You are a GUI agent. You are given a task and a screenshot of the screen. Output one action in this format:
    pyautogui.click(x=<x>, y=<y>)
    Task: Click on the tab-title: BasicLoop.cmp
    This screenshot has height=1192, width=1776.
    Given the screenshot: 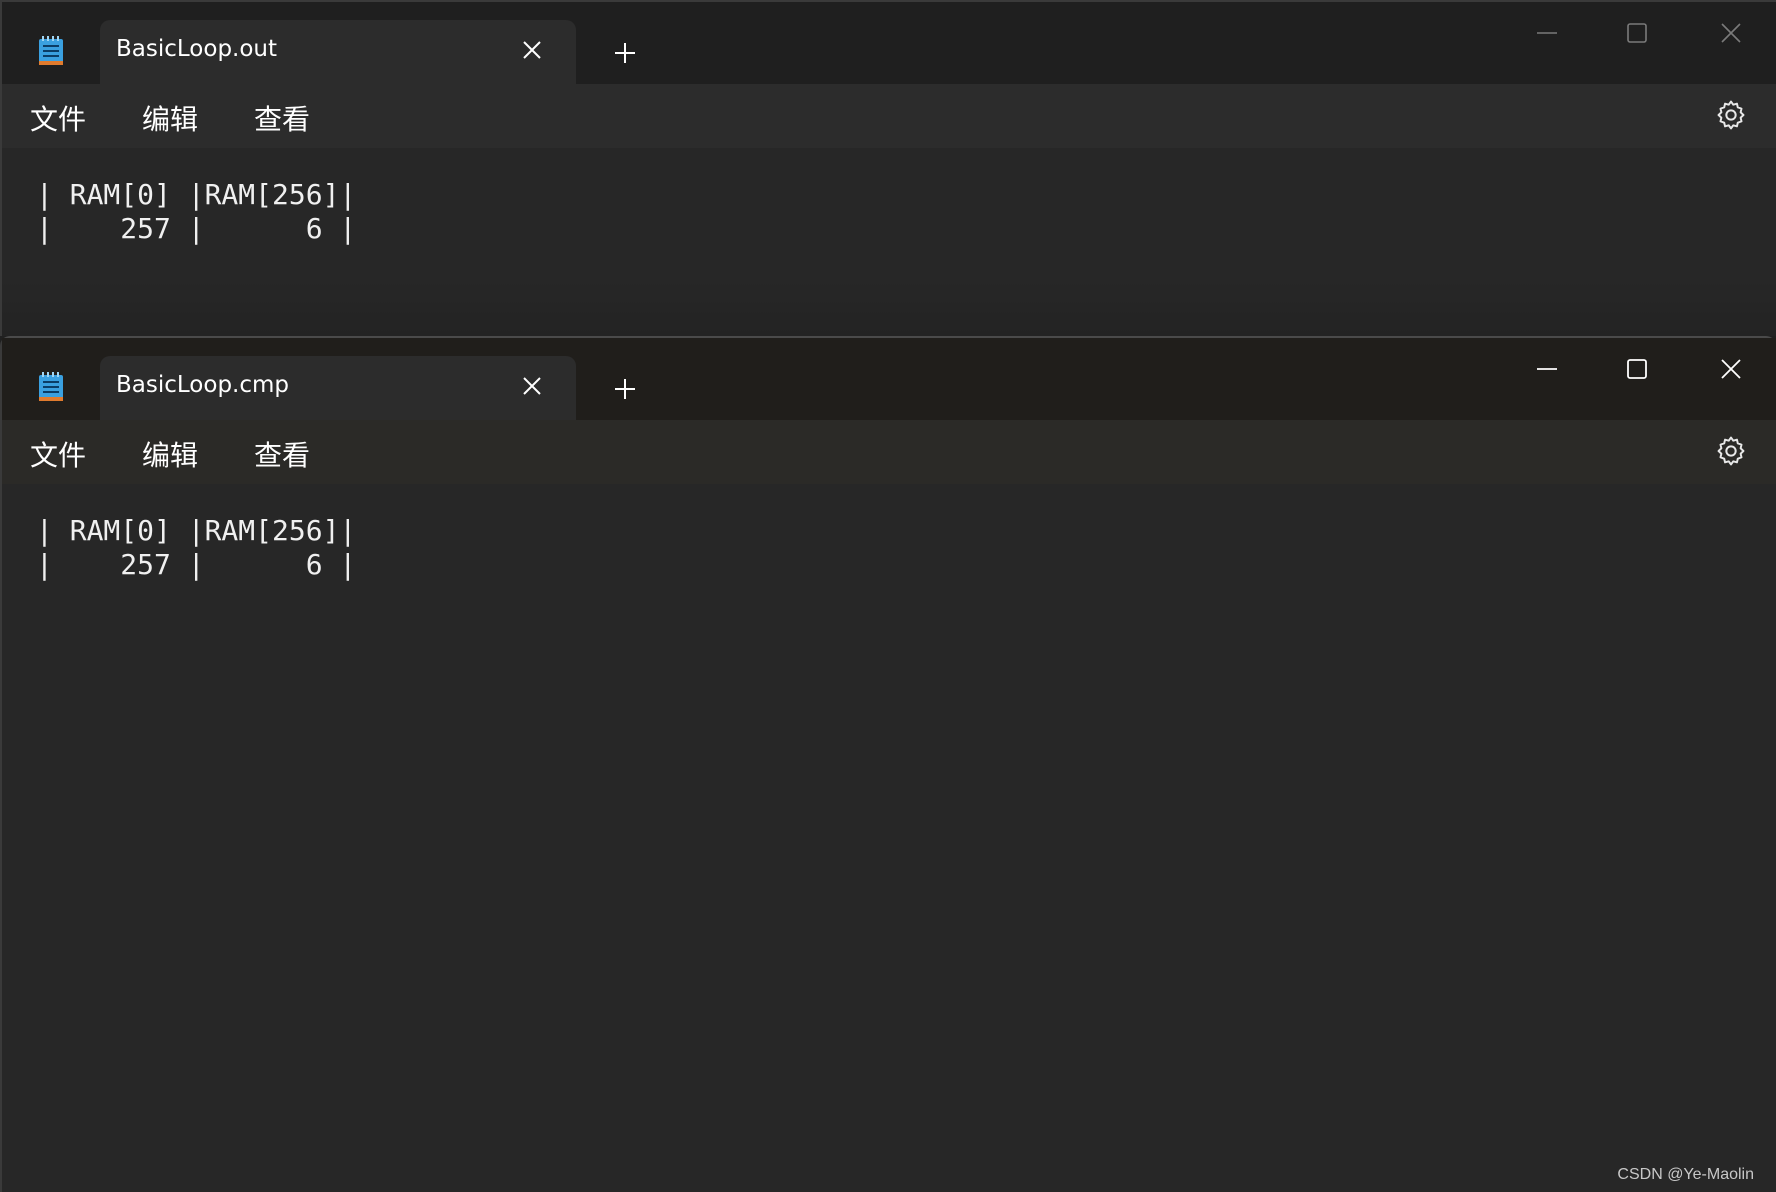 What is the action you would take?
    pyautogui.click(x=203, y=385)
    